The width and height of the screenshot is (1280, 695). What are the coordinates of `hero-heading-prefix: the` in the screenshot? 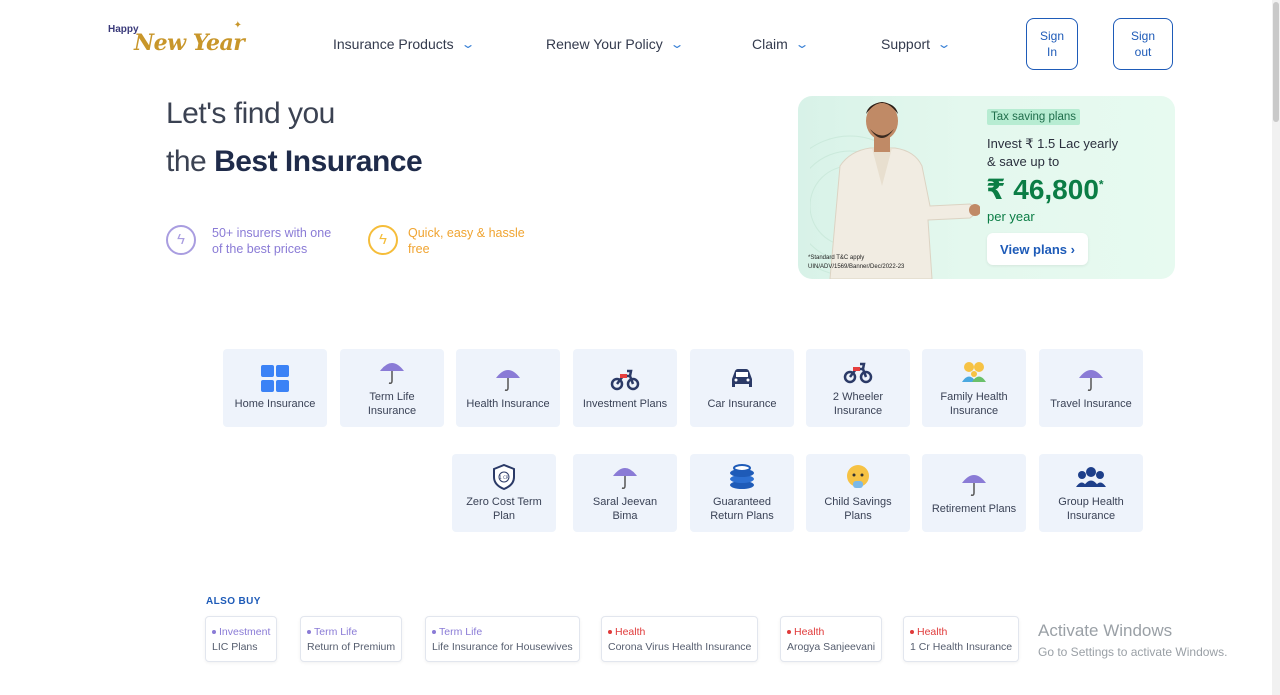 It's located at (186, 161).